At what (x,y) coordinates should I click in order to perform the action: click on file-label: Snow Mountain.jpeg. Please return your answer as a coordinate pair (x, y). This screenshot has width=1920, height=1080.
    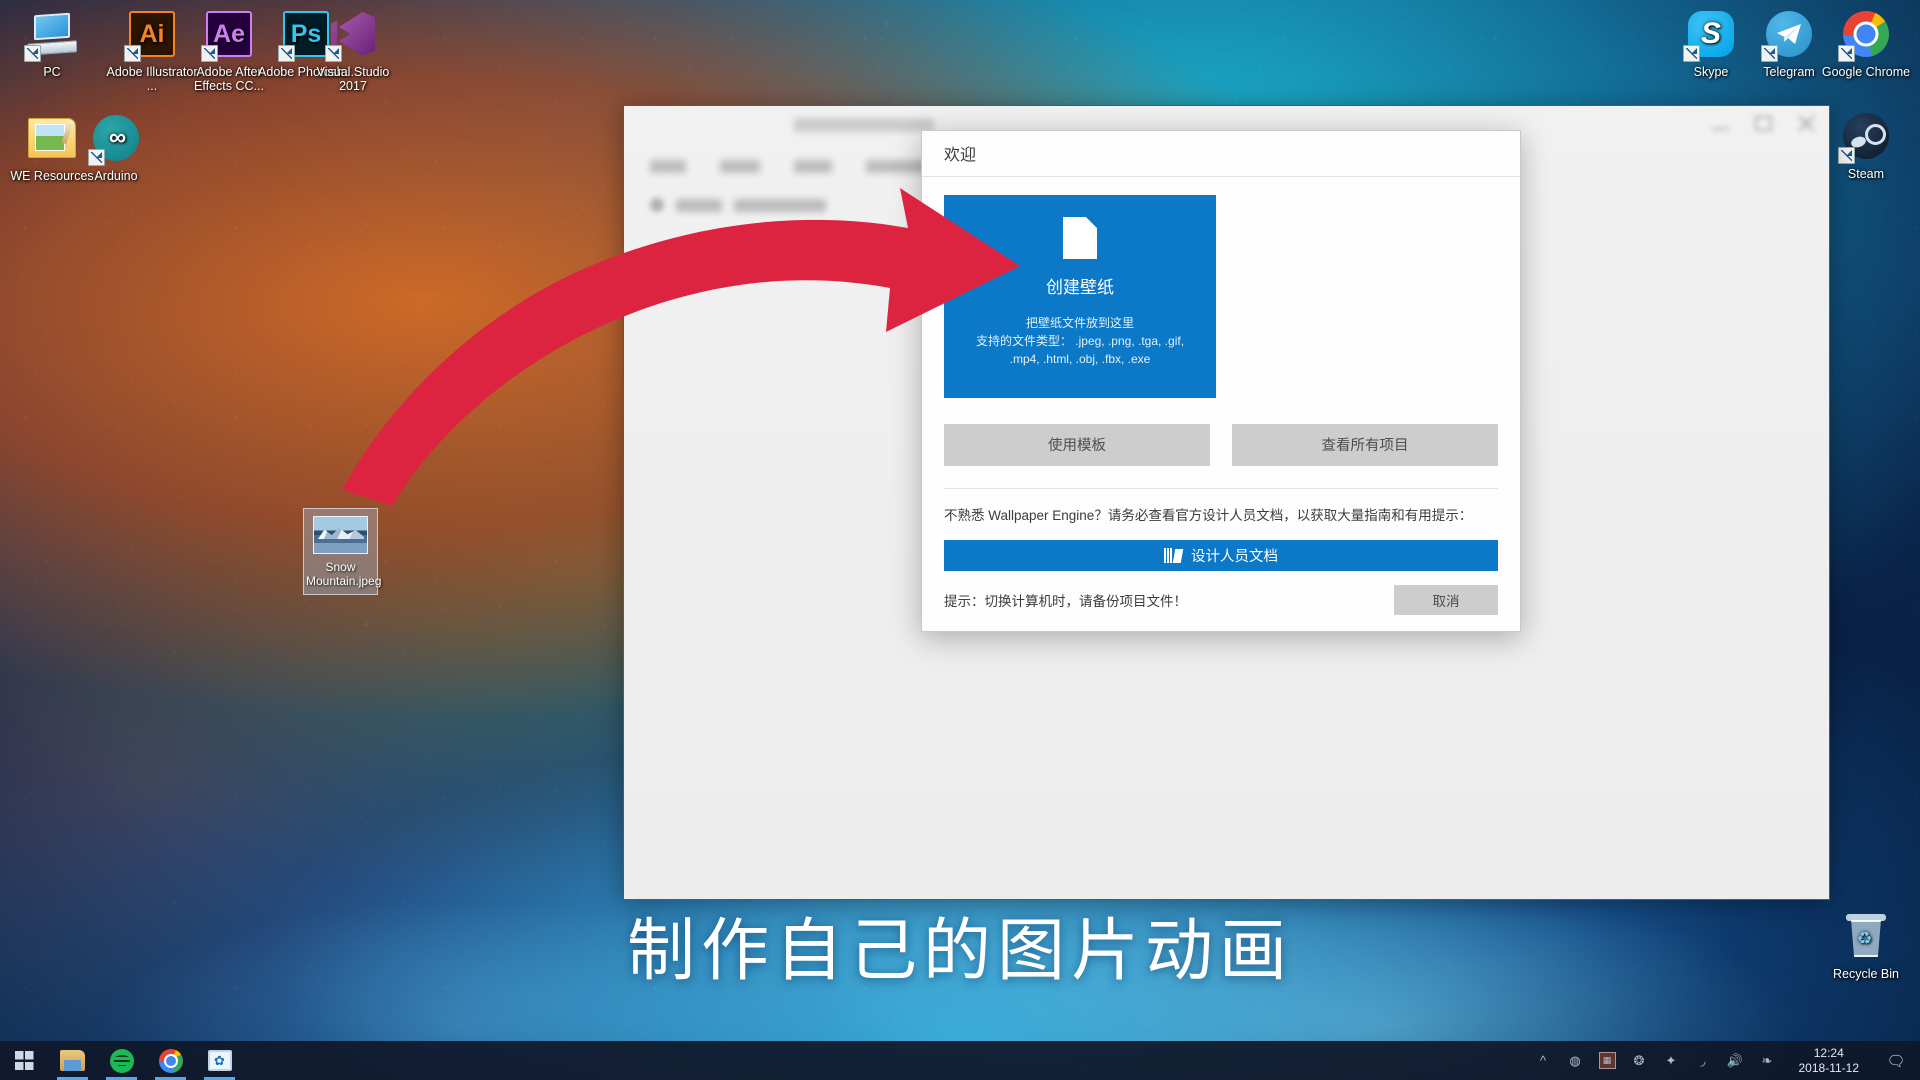
    Looking at the image, I should click on (344, 574).